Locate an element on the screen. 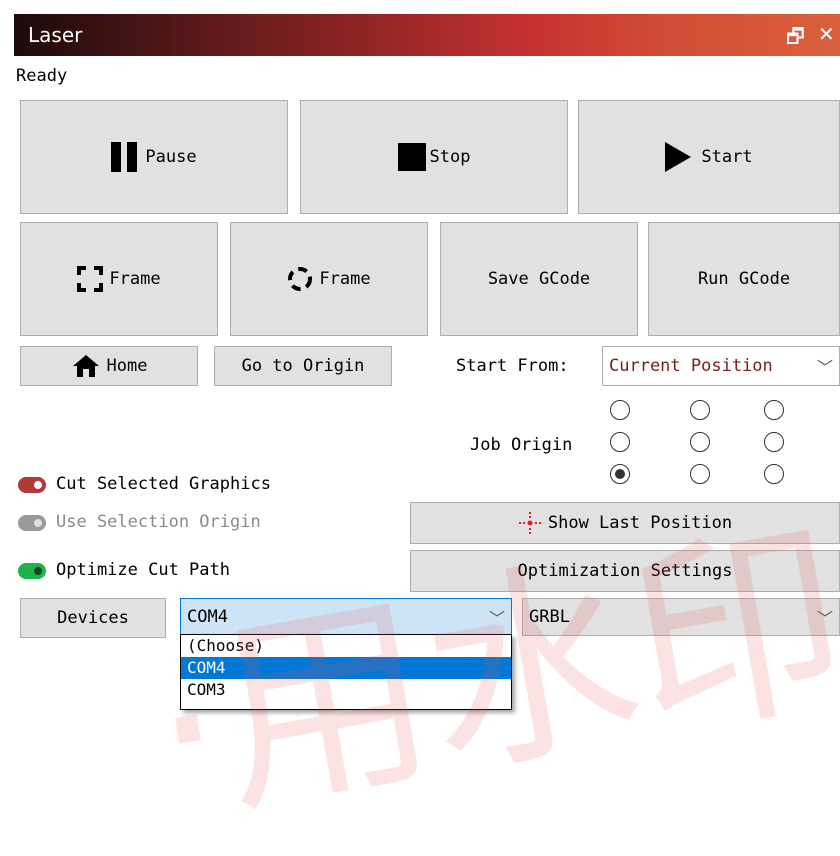 The height and width of the screenshot is (856, 840). stop-button: Stop is located at coordinates (434, 157).